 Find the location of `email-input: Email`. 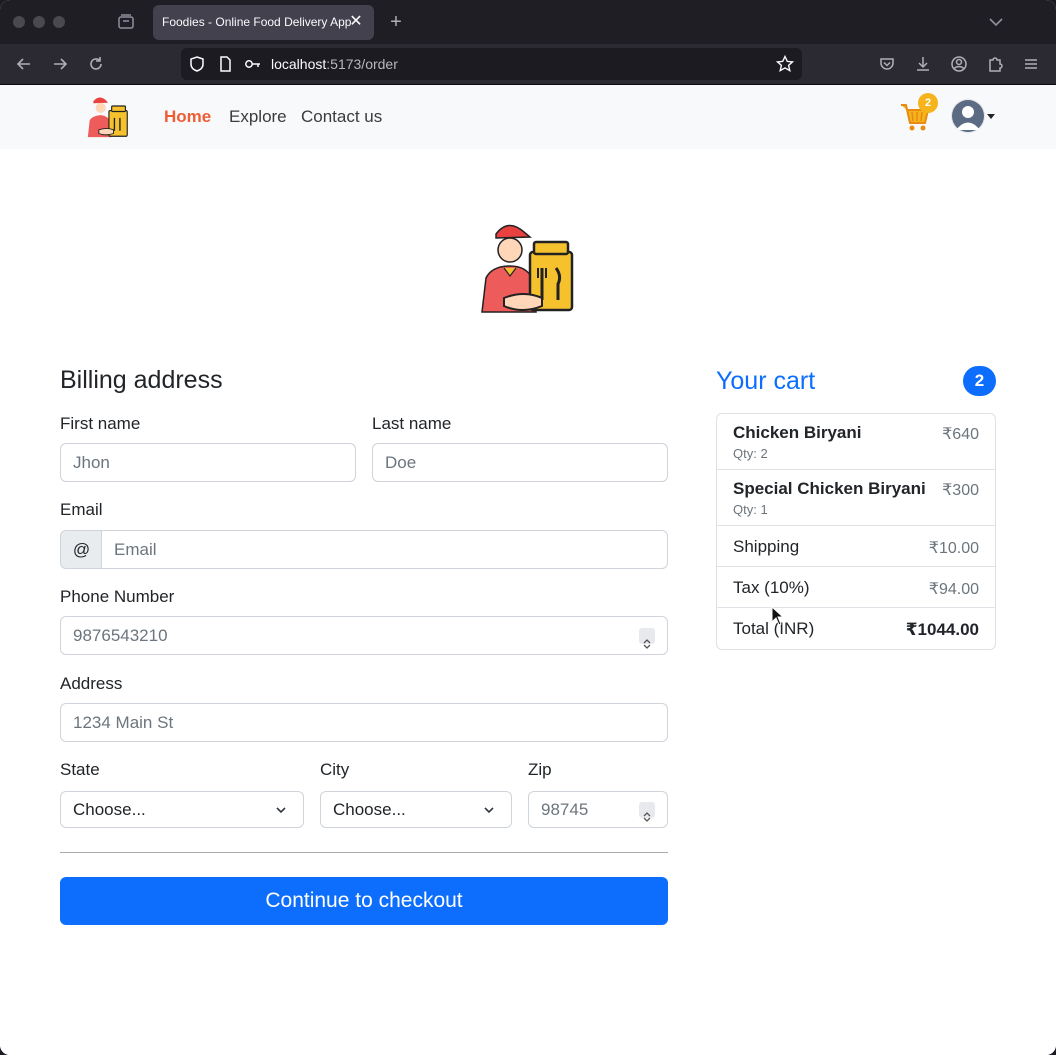

email-input: Email is located at coordinates (384, 549).